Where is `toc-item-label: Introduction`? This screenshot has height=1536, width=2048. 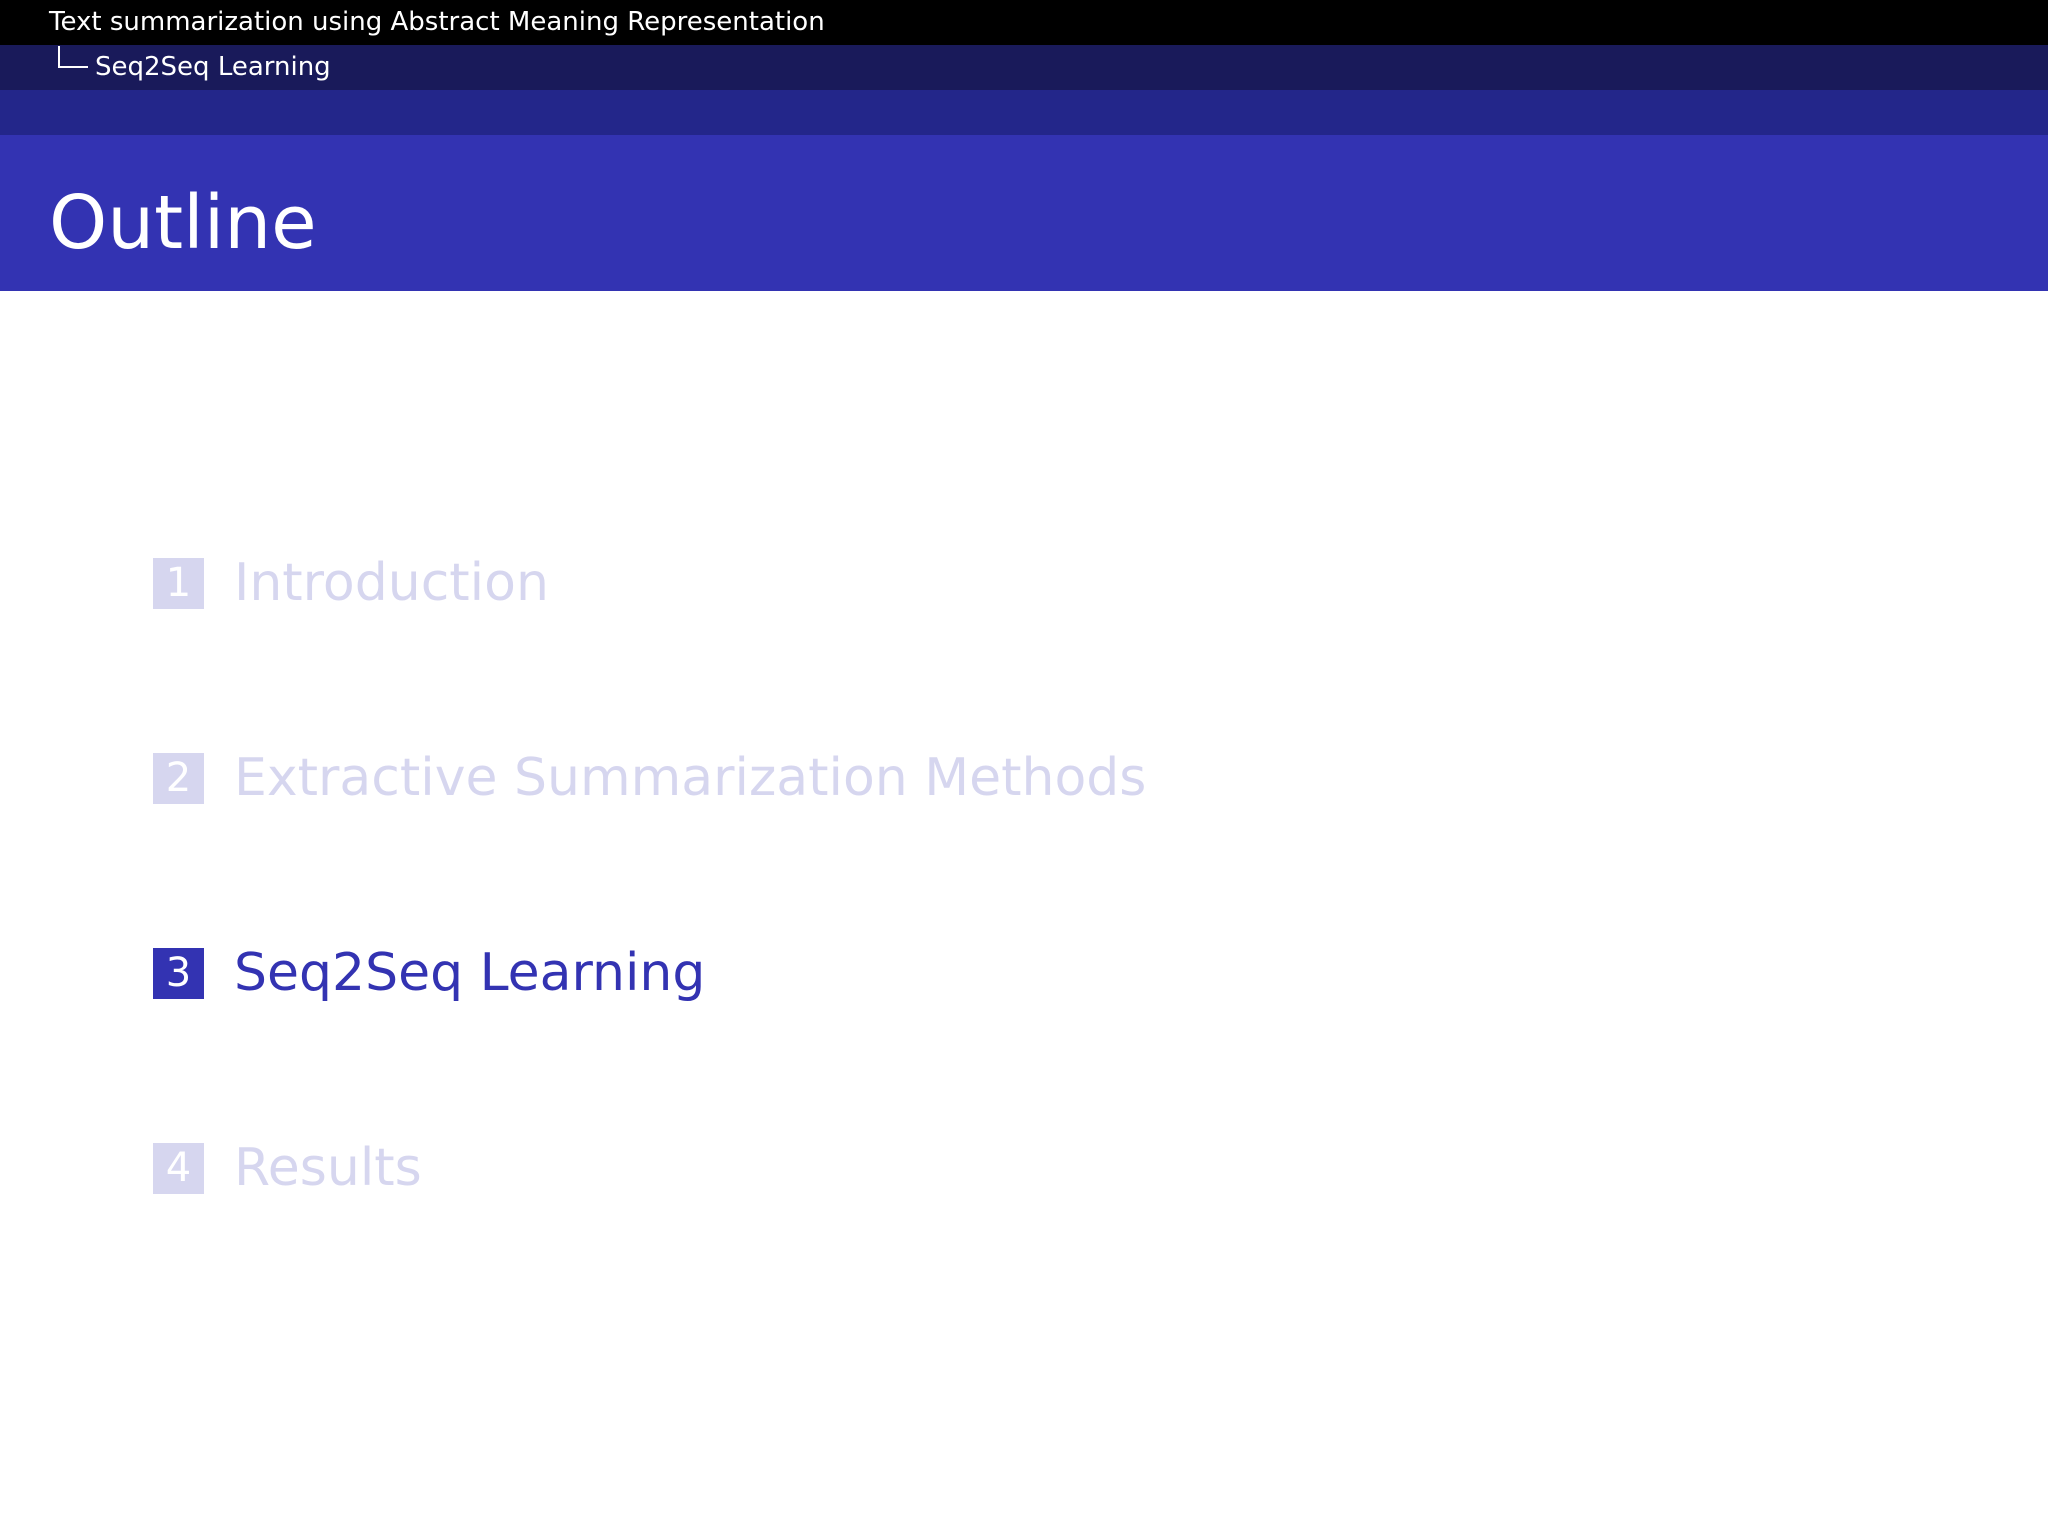 toc-item-label: Introduction is located at coordinates (391, 583).